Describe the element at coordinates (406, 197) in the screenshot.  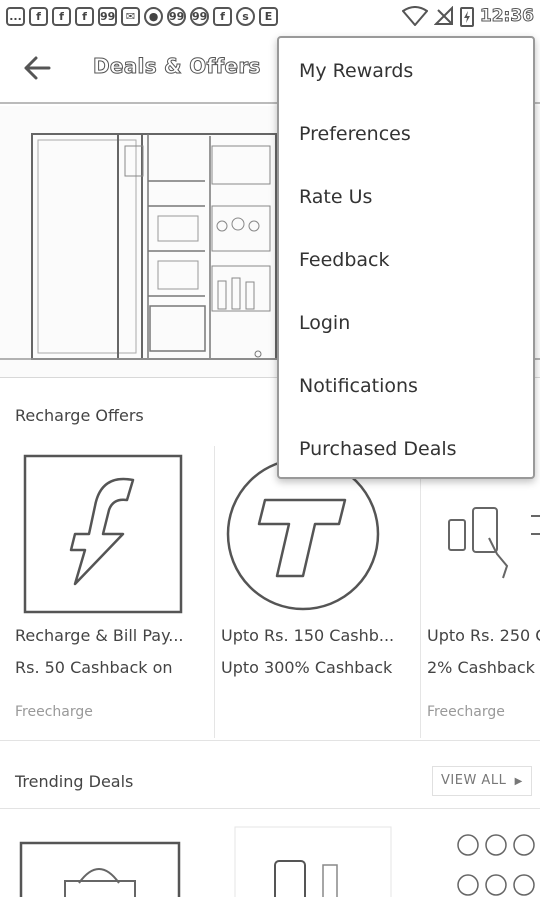
I see `menu-item-rate-us: Rate Us` at that location.